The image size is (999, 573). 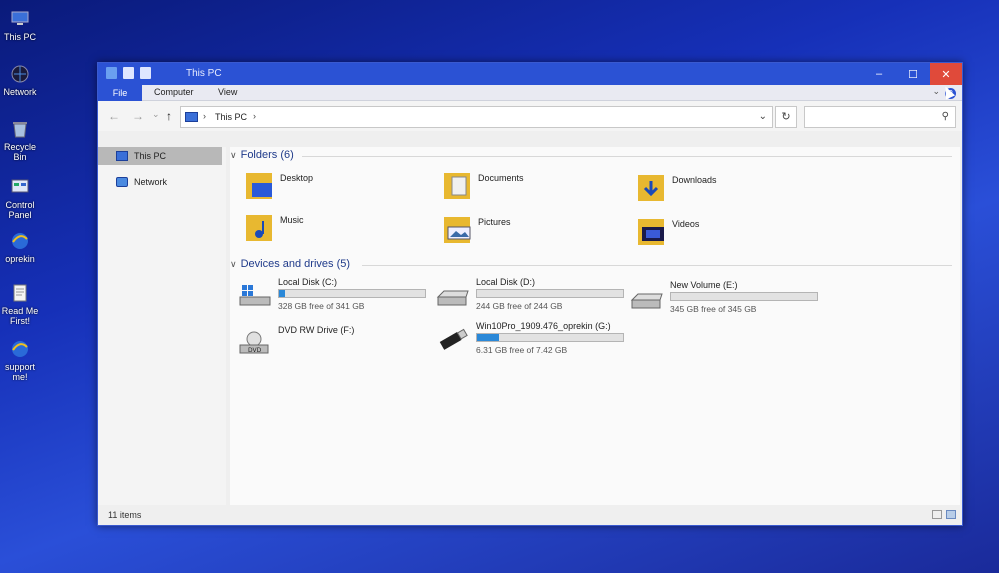 What do you see at coordinates (726, 235) in the screenshot?
I see `folder-videos: Videos` at bounding box center [726, 235].